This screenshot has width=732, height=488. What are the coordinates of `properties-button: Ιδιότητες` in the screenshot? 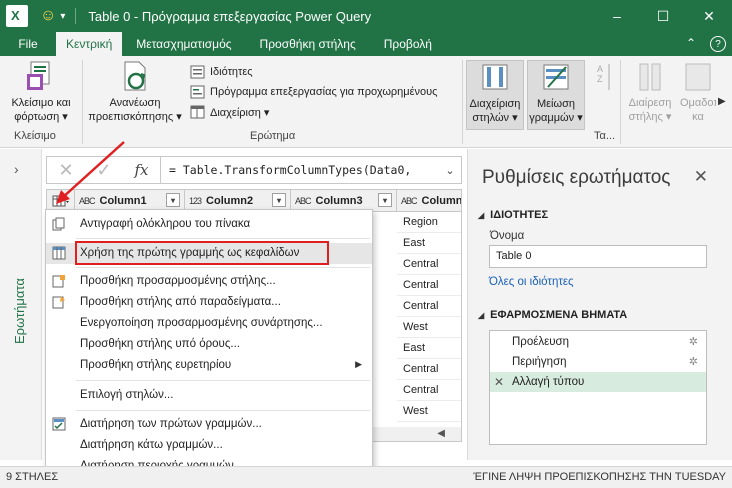 It's located at (221, 72).